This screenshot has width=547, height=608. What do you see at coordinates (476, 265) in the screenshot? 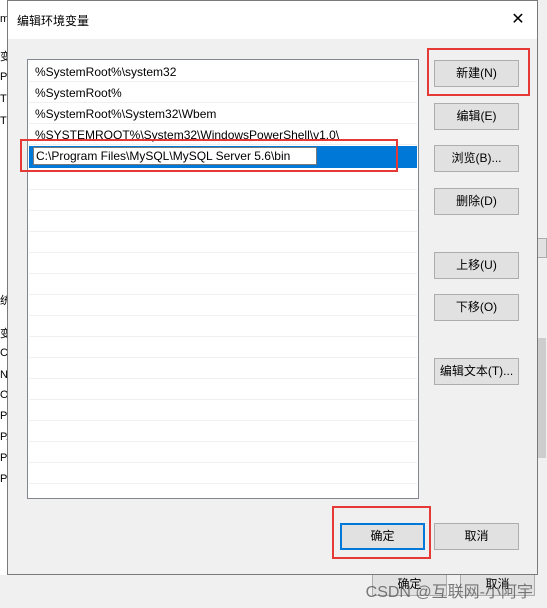
I see `move-up-button: 上移(U)` at bounding box center [476, 265].